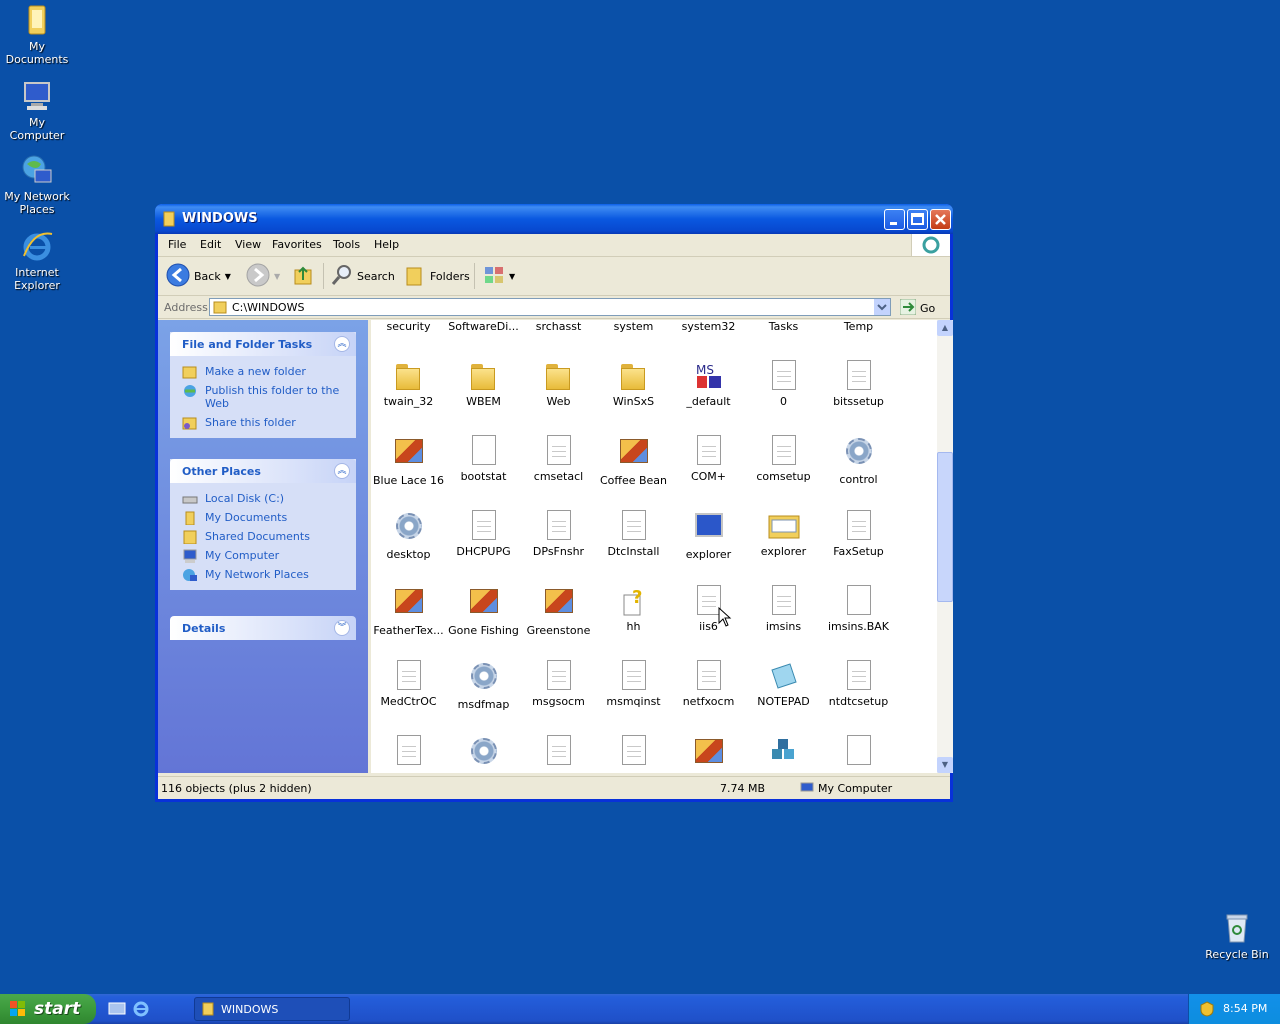  What do you see at coordinates (858, 460) in the screenshot?
I see `file-item: control` at bounding box center [858, 460].